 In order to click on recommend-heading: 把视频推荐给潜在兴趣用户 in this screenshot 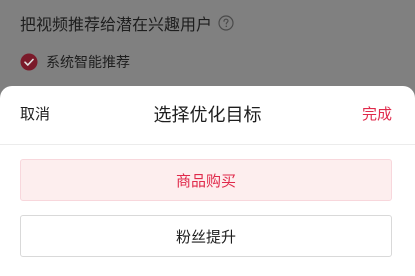, I will do `click(127, 23)`.